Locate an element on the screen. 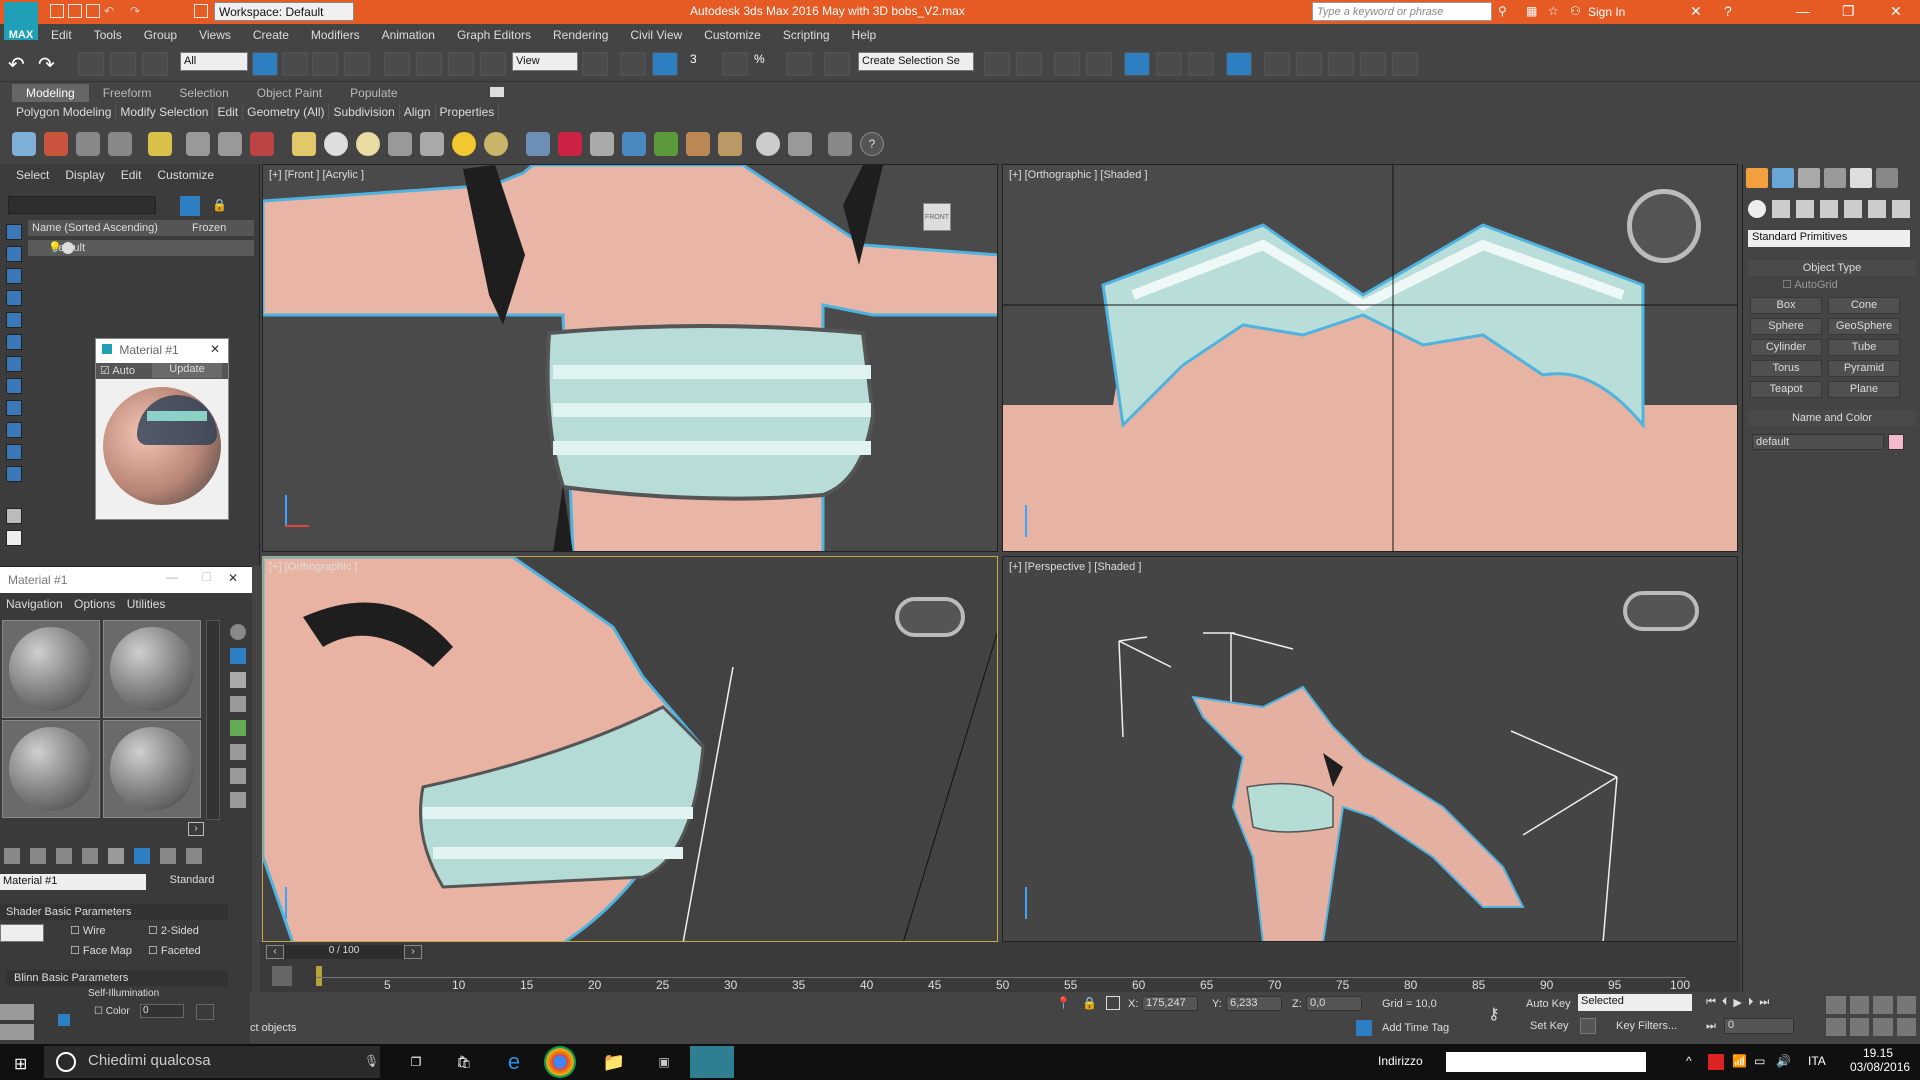 The width and height of the screenshot is (1920, 1080). viewport-ortho-top-label: [+] [Orthographic ] [Shaded ] is located at coordinates (1078, 175).